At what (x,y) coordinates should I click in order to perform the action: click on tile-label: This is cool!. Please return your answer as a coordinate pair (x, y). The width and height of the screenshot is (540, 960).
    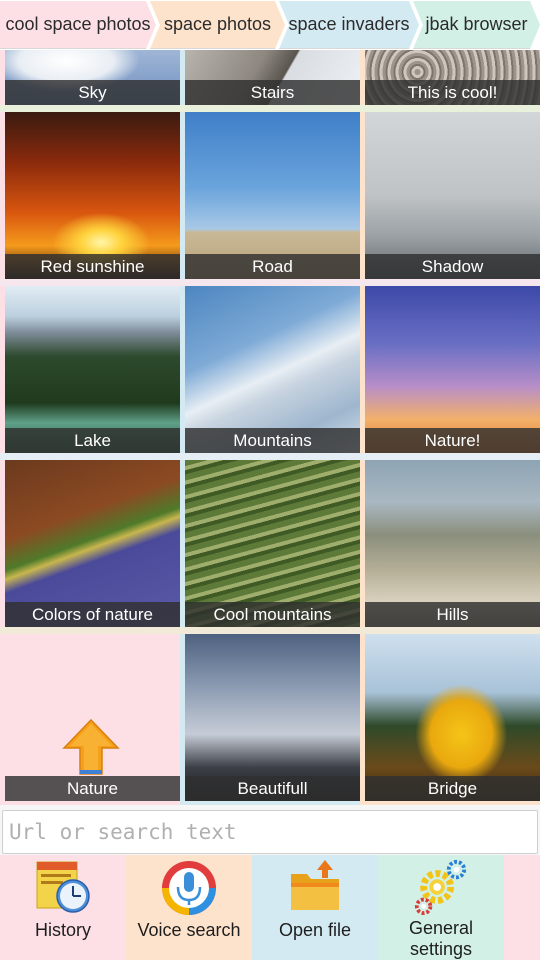
    Looking at the image, I should click on (452, 92).